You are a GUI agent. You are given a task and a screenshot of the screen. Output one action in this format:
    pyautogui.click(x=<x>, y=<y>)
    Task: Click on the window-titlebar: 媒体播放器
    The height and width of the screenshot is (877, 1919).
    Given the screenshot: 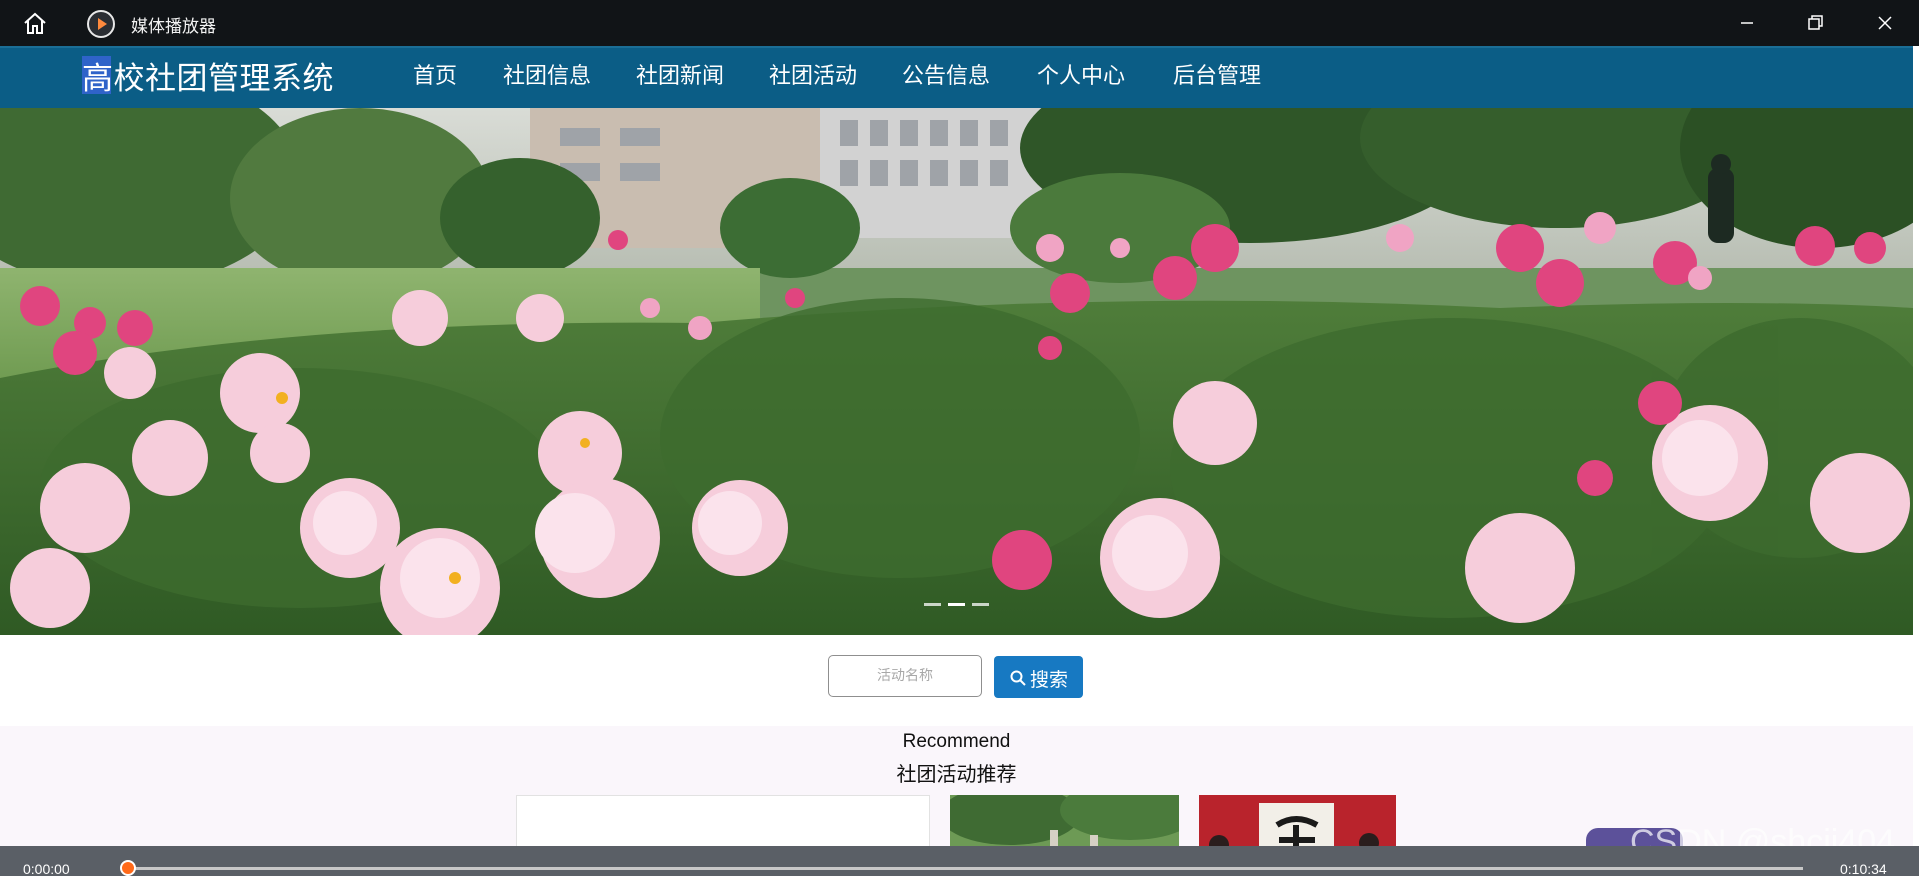 What is the action you would take?
    pyautogui.click(x=959, y=23)
    